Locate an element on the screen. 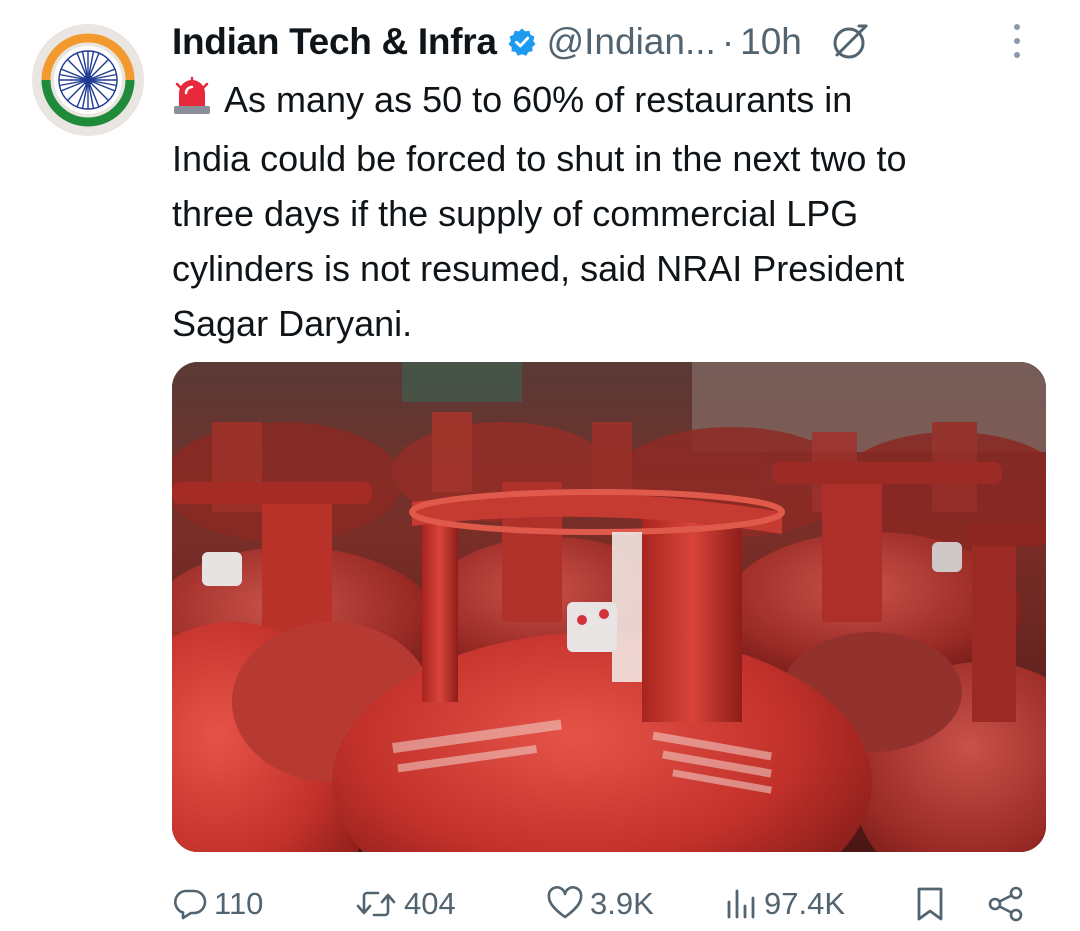 This screenshot has width=1080, height=931. reply-count: 110 is located at coordinates (239, 903).